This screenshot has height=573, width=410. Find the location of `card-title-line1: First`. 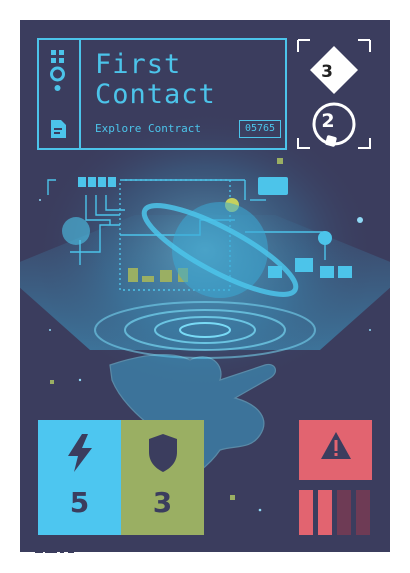

card-title-line1: First is located at coordinates (138, 64).